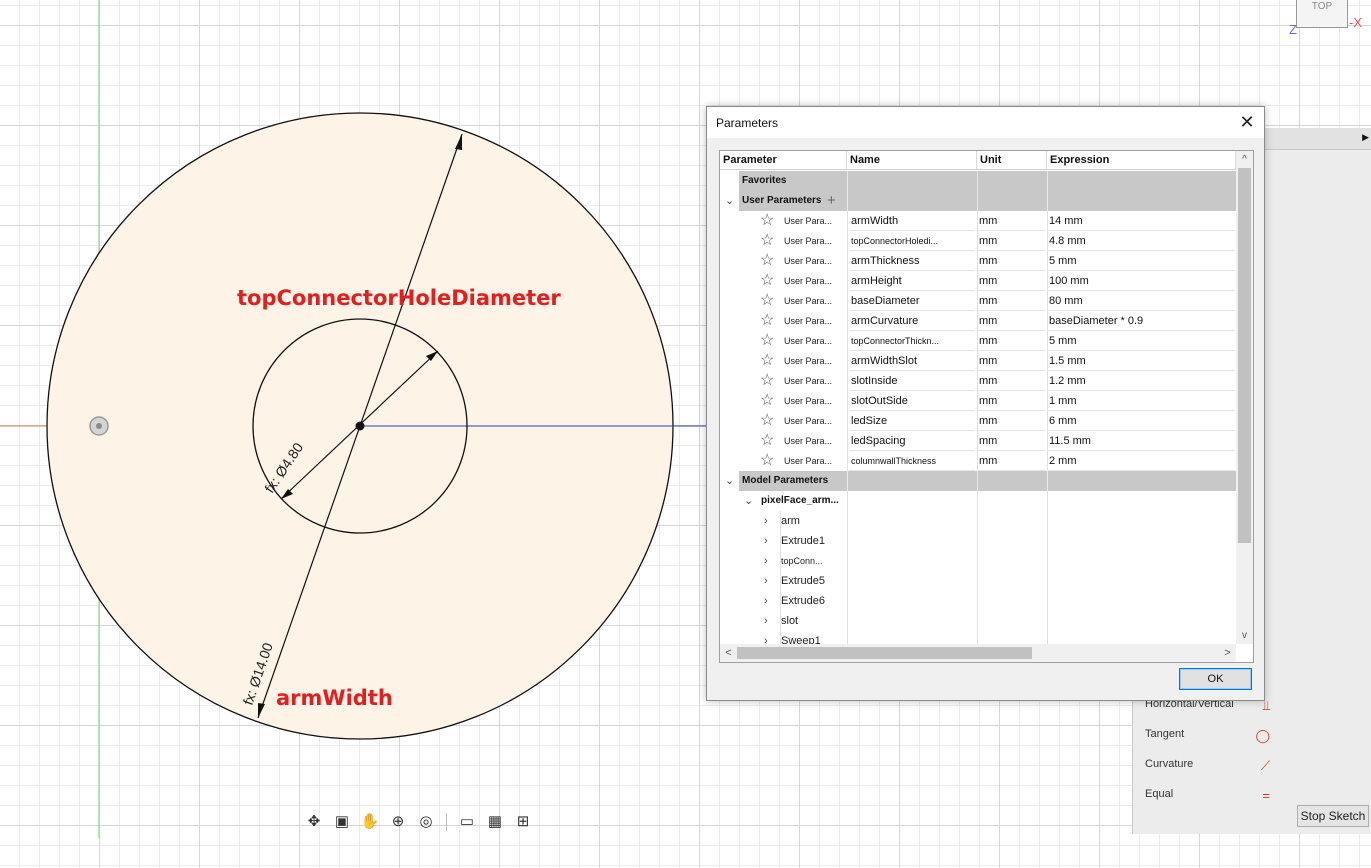 This screenshot has height=868, width=1371. Describe the element at coordinates (1215, 679) in the screenshot. I see `ok-button: OK` at that location.